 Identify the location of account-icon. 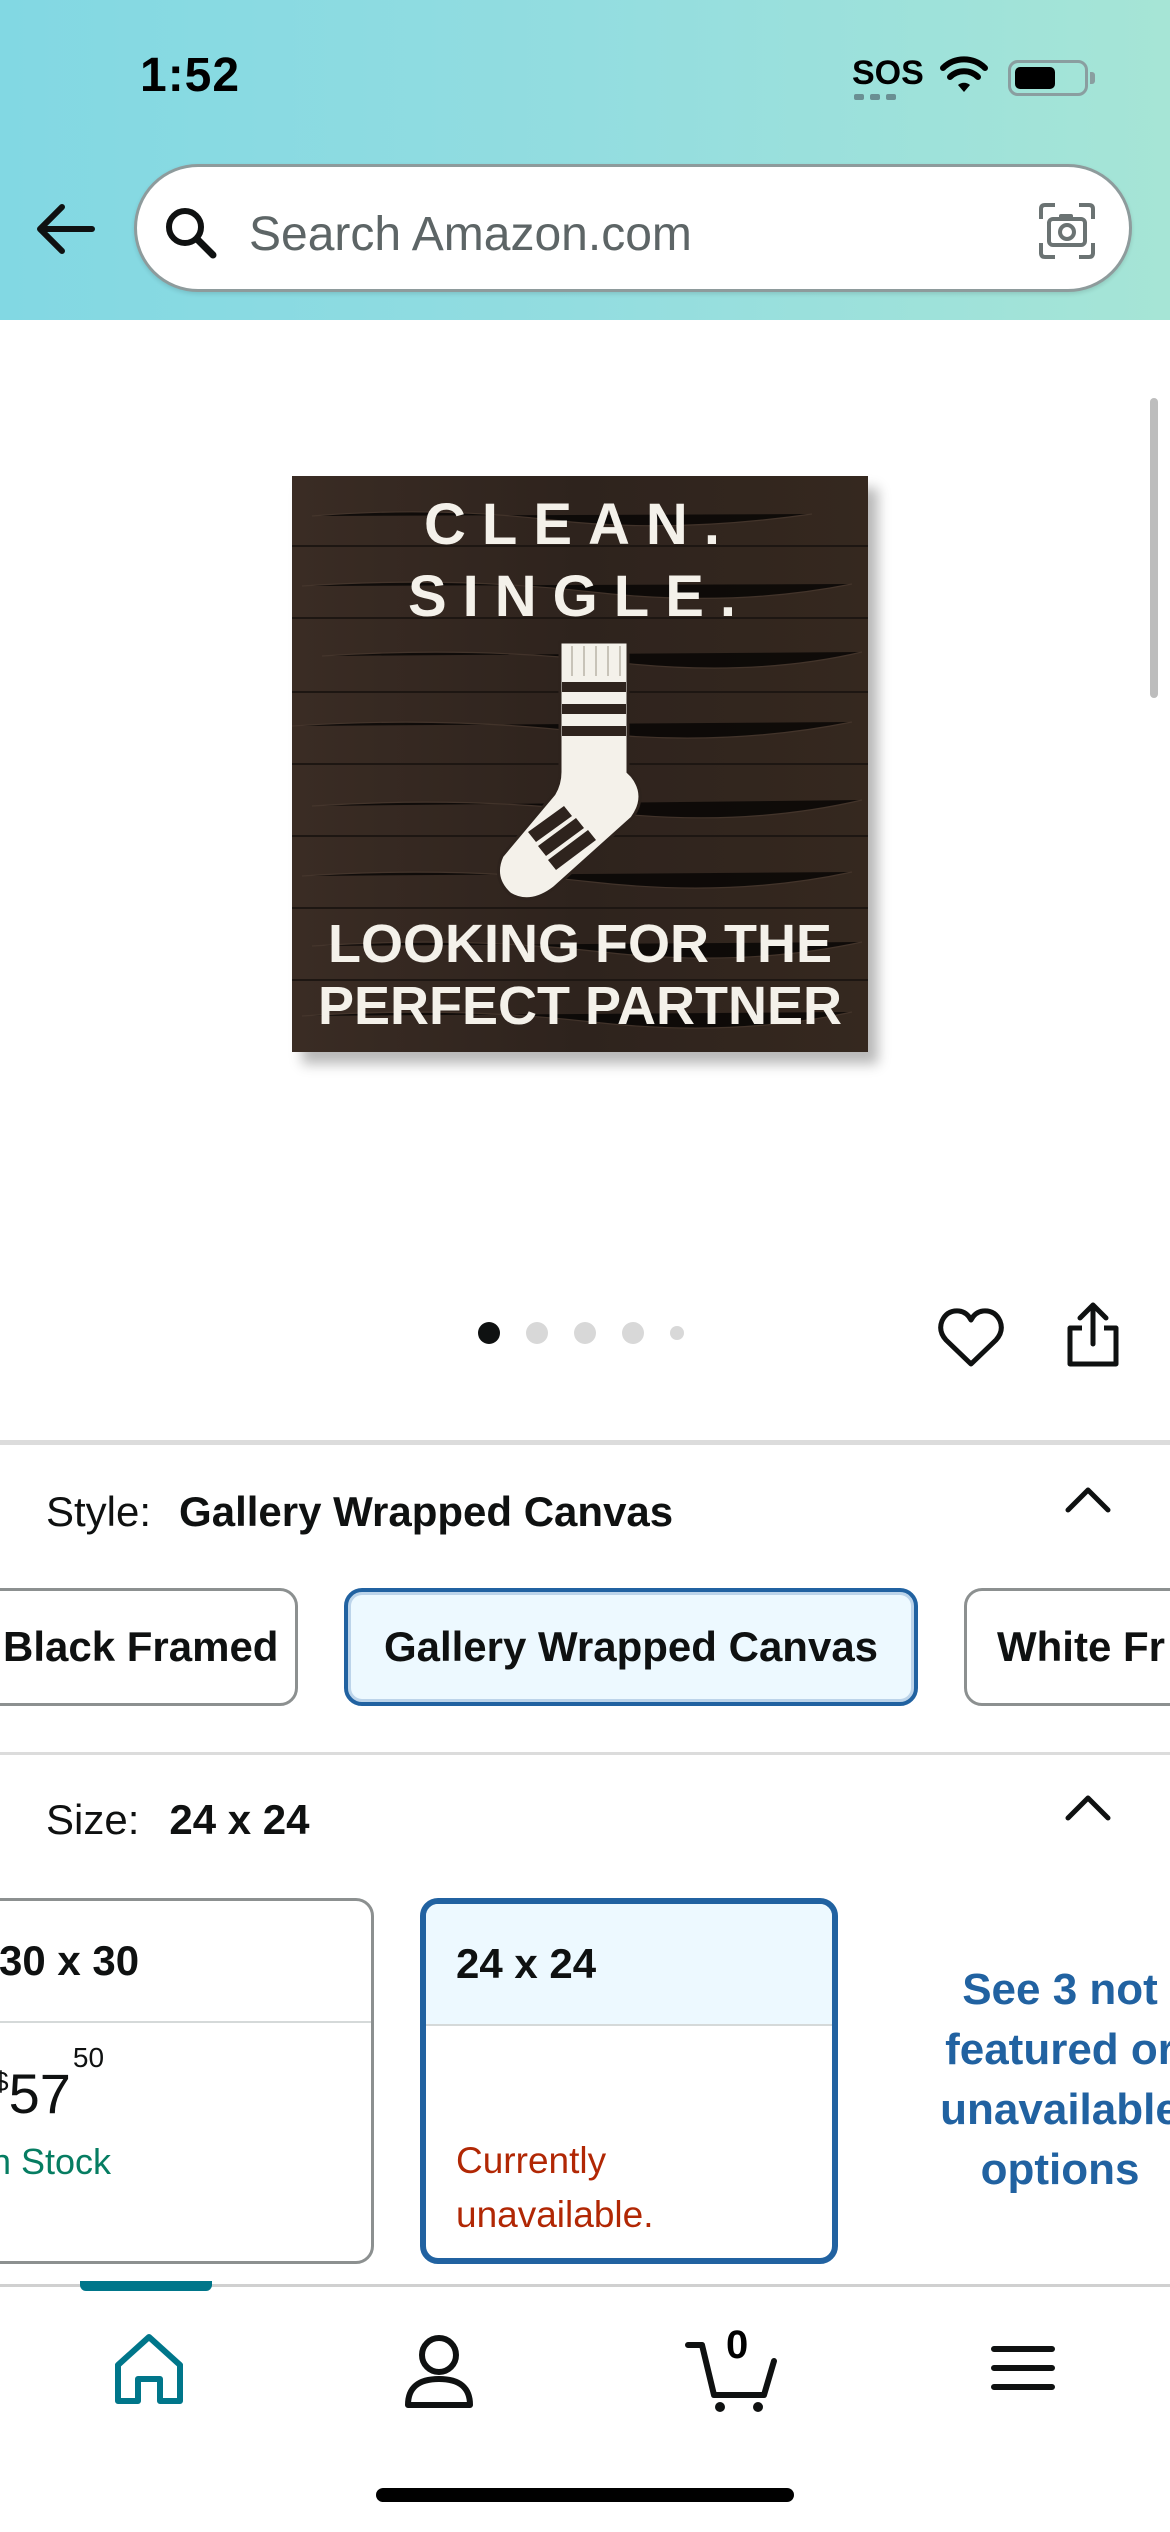
(439, 2368).